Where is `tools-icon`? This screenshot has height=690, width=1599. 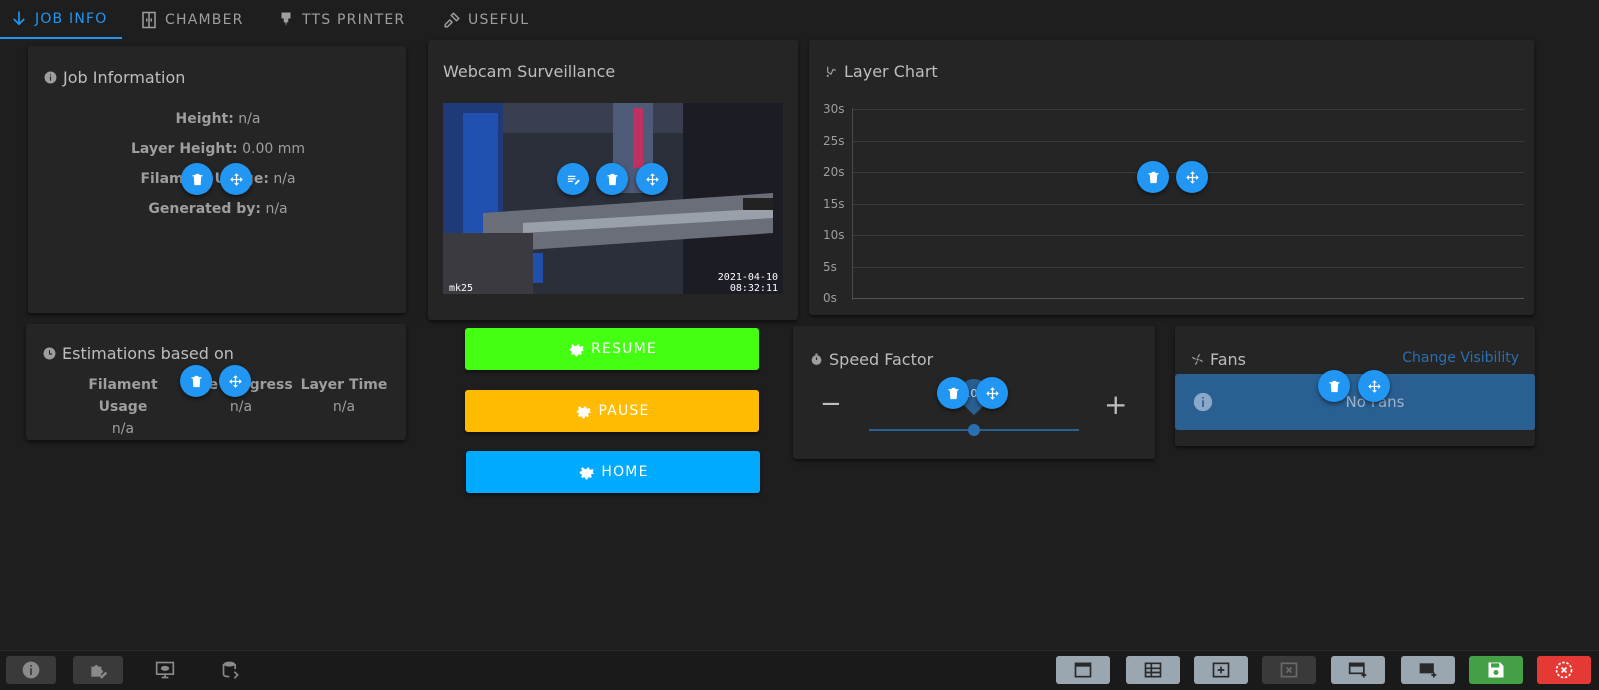 tools-icon is located at coordinates (452, 19).